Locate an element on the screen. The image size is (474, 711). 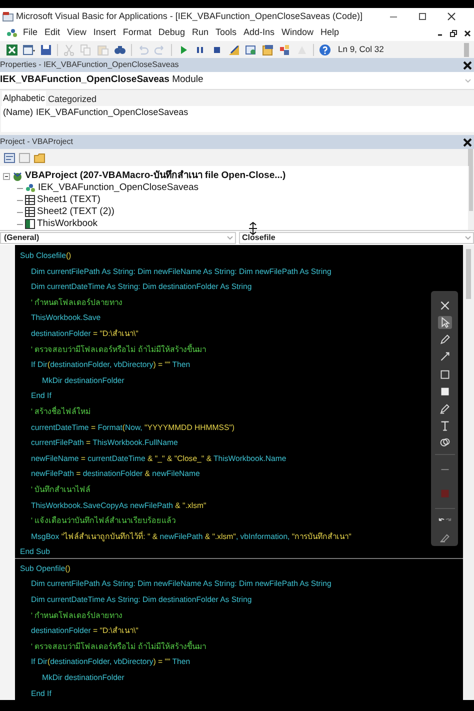
menu-item: File is located at coordinates (30, 33).